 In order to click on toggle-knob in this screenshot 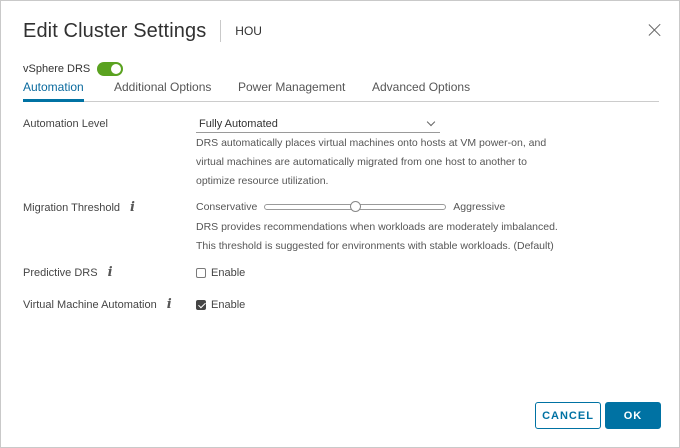, I will do `click(116, 69)`.